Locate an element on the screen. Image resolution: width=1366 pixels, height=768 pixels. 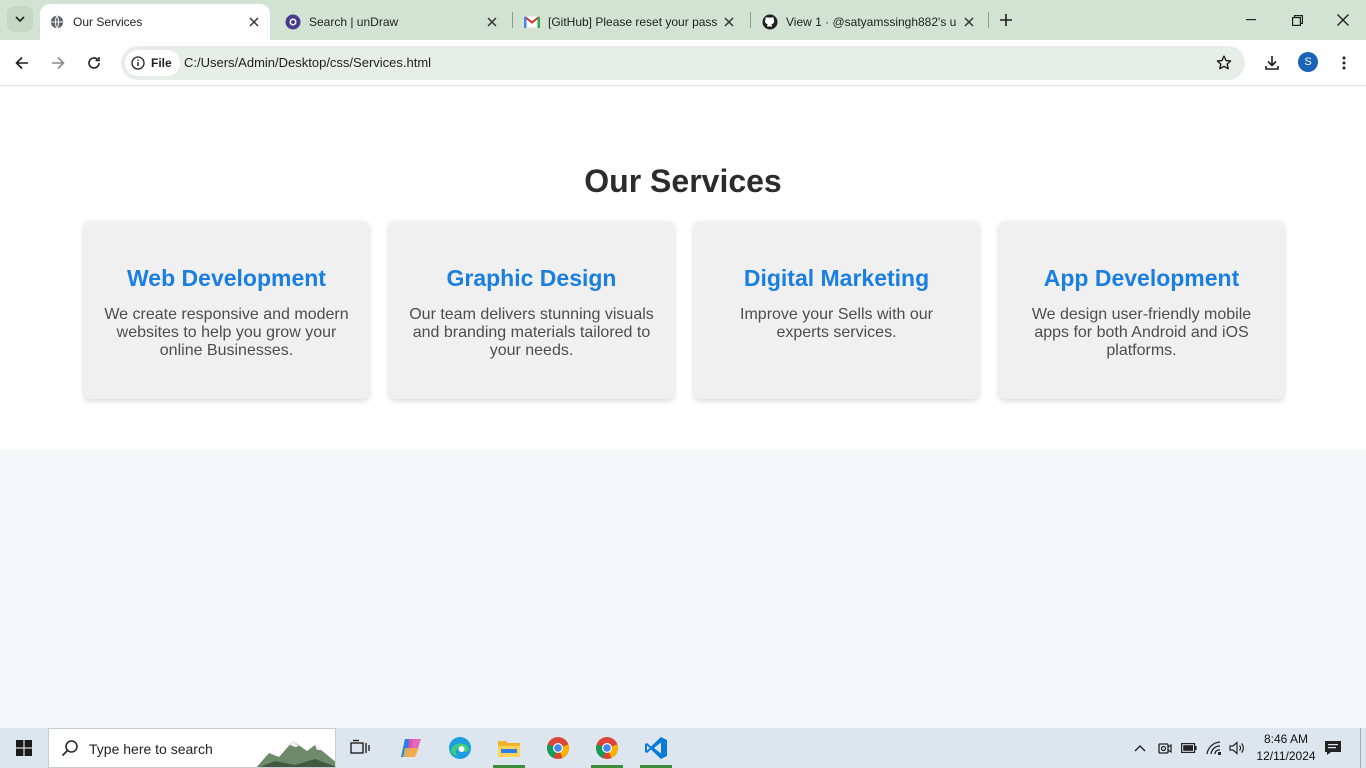
reload-icon is located at coordinates (94, 63).